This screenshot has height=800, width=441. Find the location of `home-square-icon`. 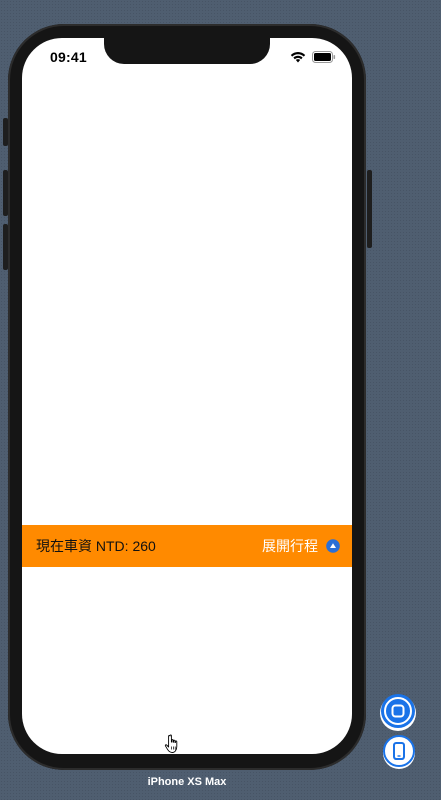

home-square-icon is located at coordinates (398, 713).